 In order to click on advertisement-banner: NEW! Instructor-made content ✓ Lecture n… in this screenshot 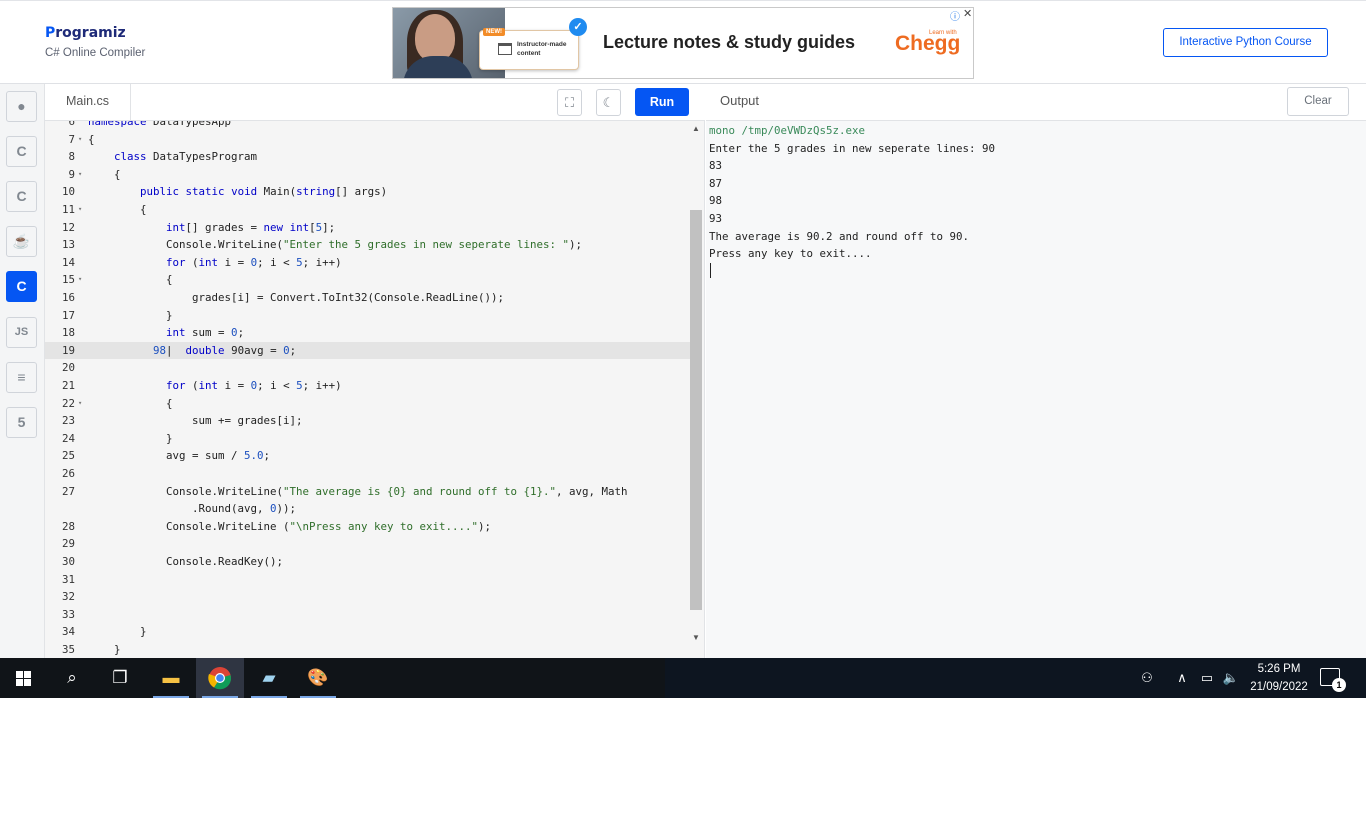, I will do `click(683, 43)`.